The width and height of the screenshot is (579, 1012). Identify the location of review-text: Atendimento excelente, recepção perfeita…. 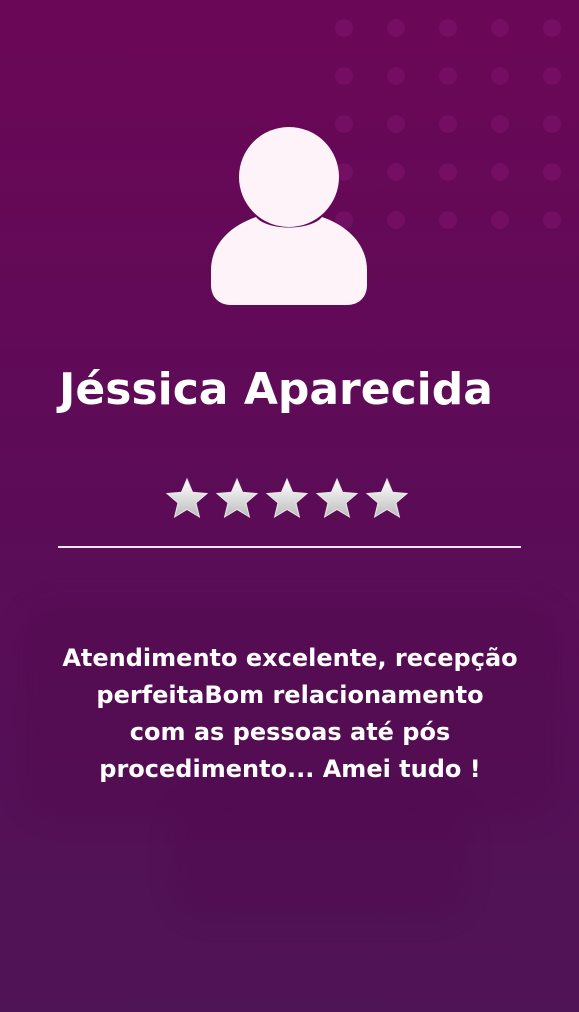
(290, 714).